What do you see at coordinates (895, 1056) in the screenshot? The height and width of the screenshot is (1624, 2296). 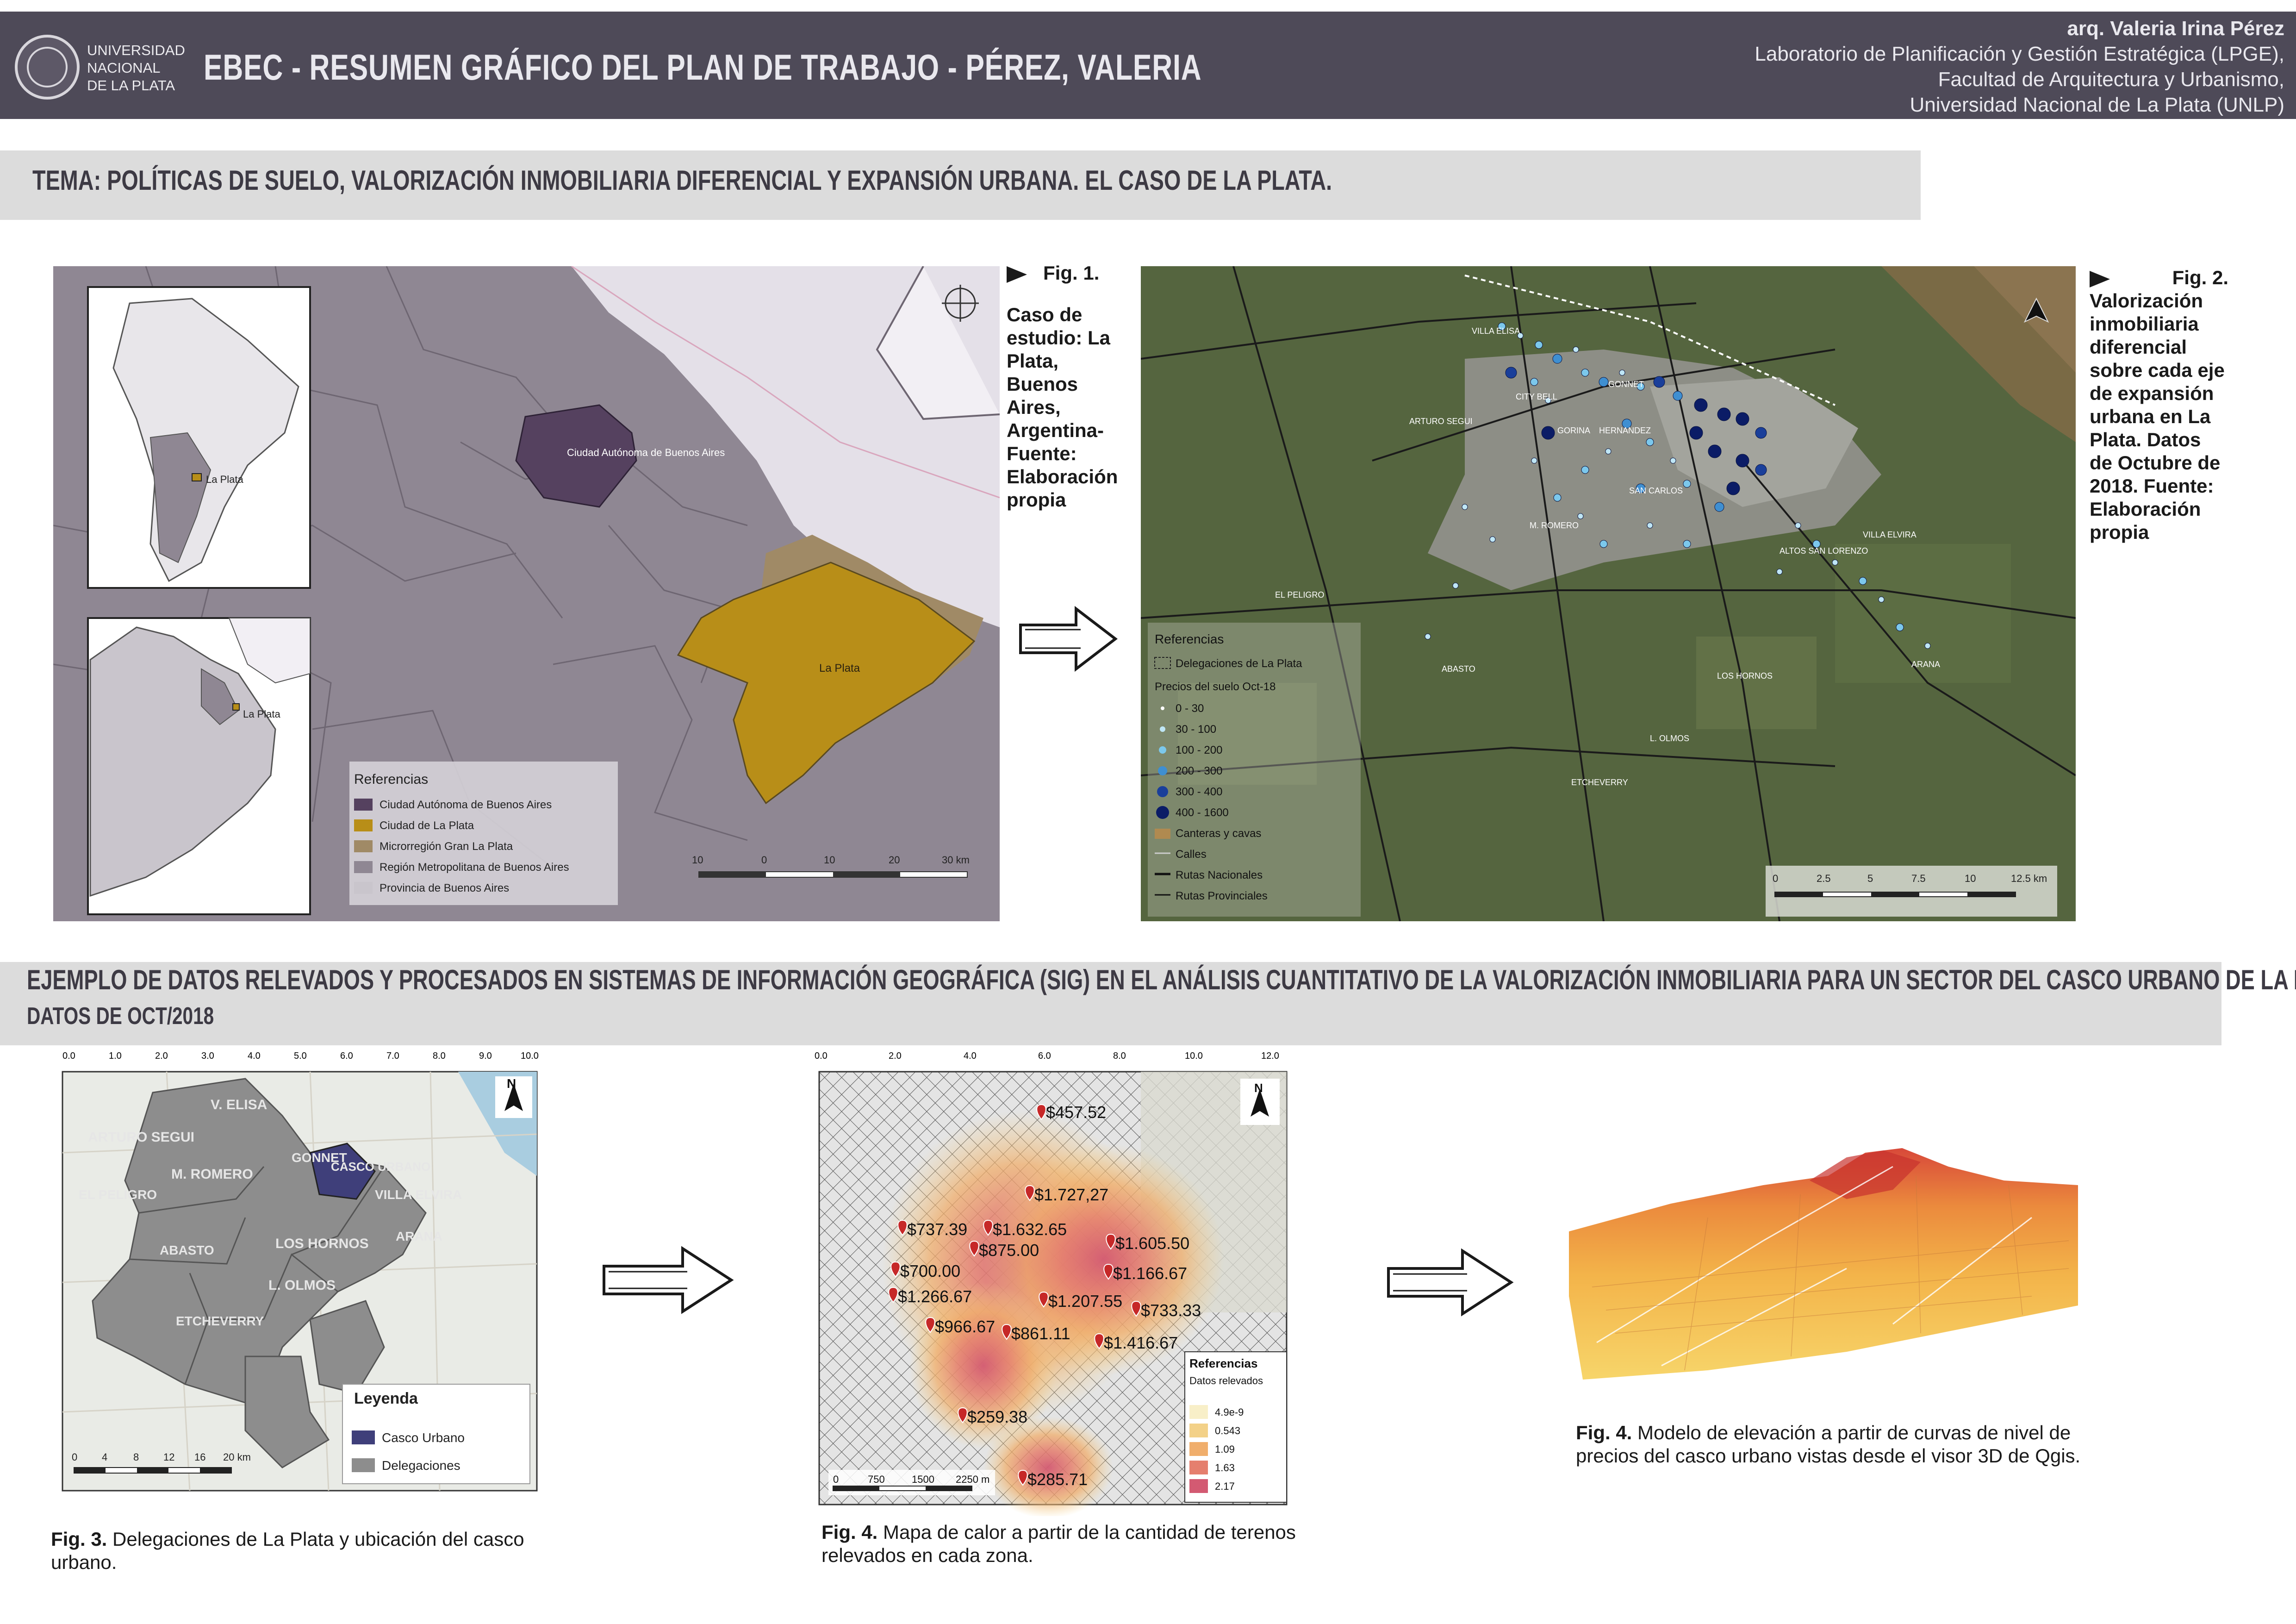 I see `axis-tick: 2.0` at bounding box center [895, 1056].